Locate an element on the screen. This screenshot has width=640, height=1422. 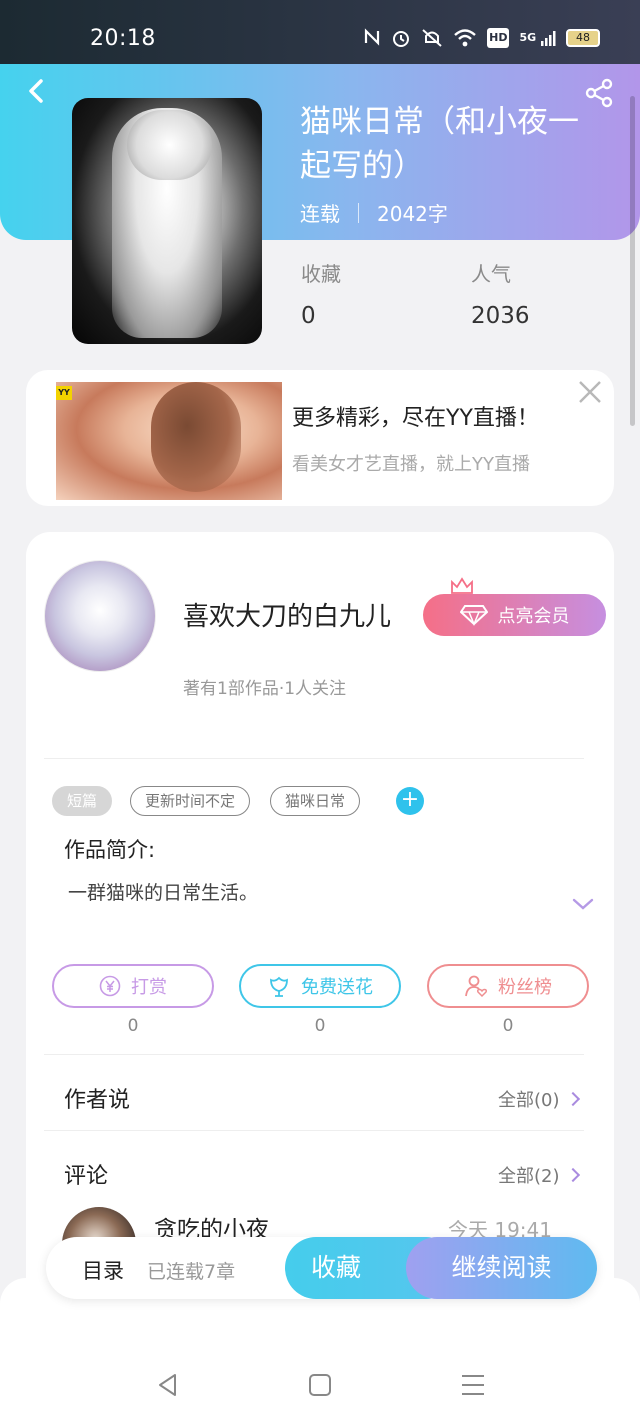
author-says-link: 全部(0) is located at coordinates (539, 1099).